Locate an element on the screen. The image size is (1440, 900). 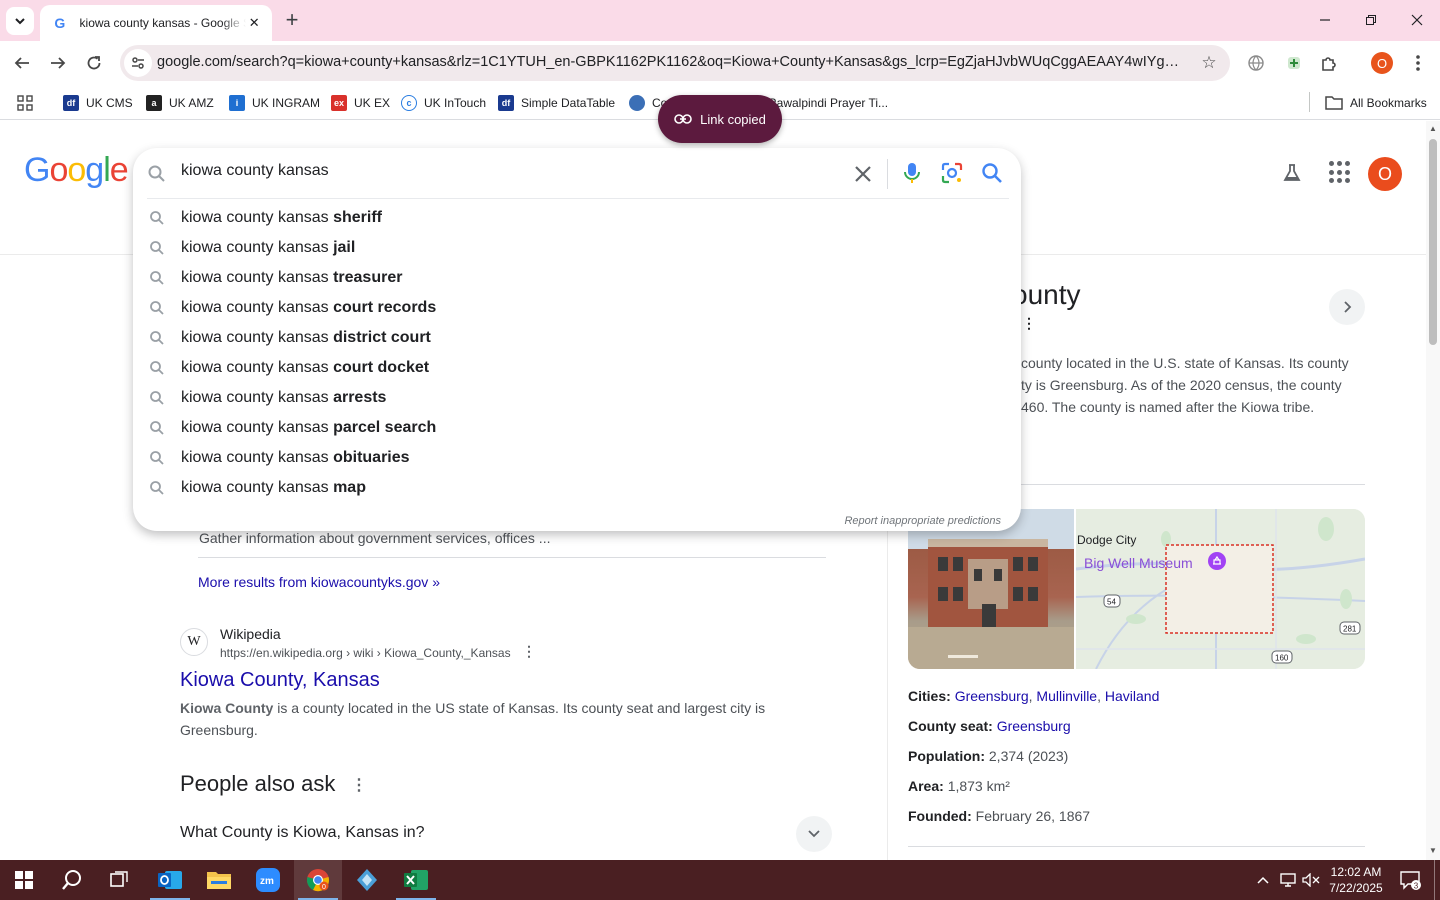
all-bookmarks-folder: All Bookmarks is located at coordinates (1376, 103).